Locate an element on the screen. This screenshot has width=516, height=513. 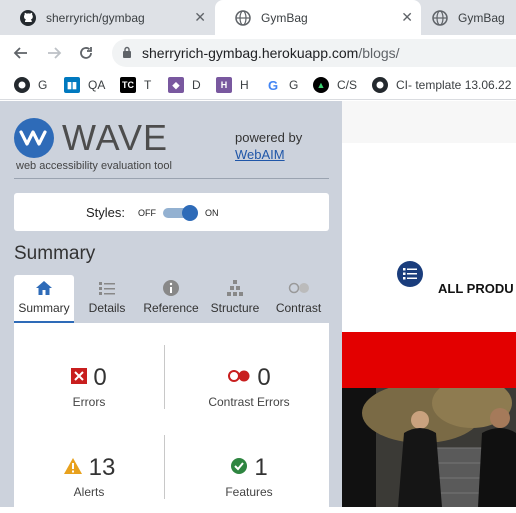
features-label: Features is located at coordinates (249, 492).